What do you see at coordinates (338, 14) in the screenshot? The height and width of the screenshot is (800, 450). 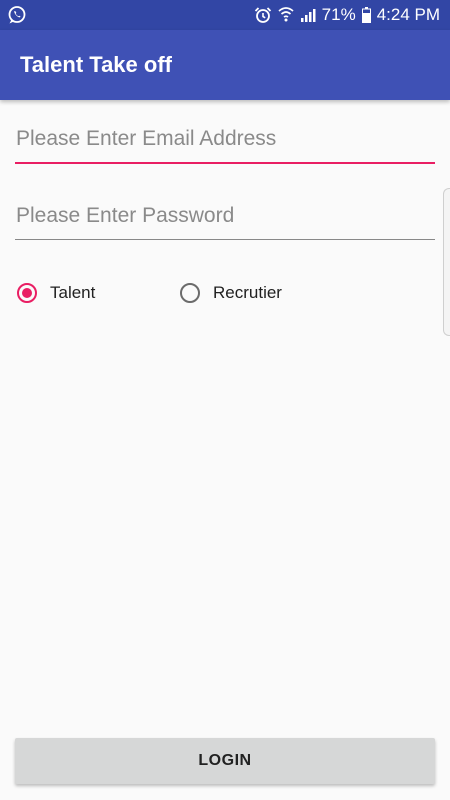 I see `battery-percent: 71%` at bounding box center [338, 14].